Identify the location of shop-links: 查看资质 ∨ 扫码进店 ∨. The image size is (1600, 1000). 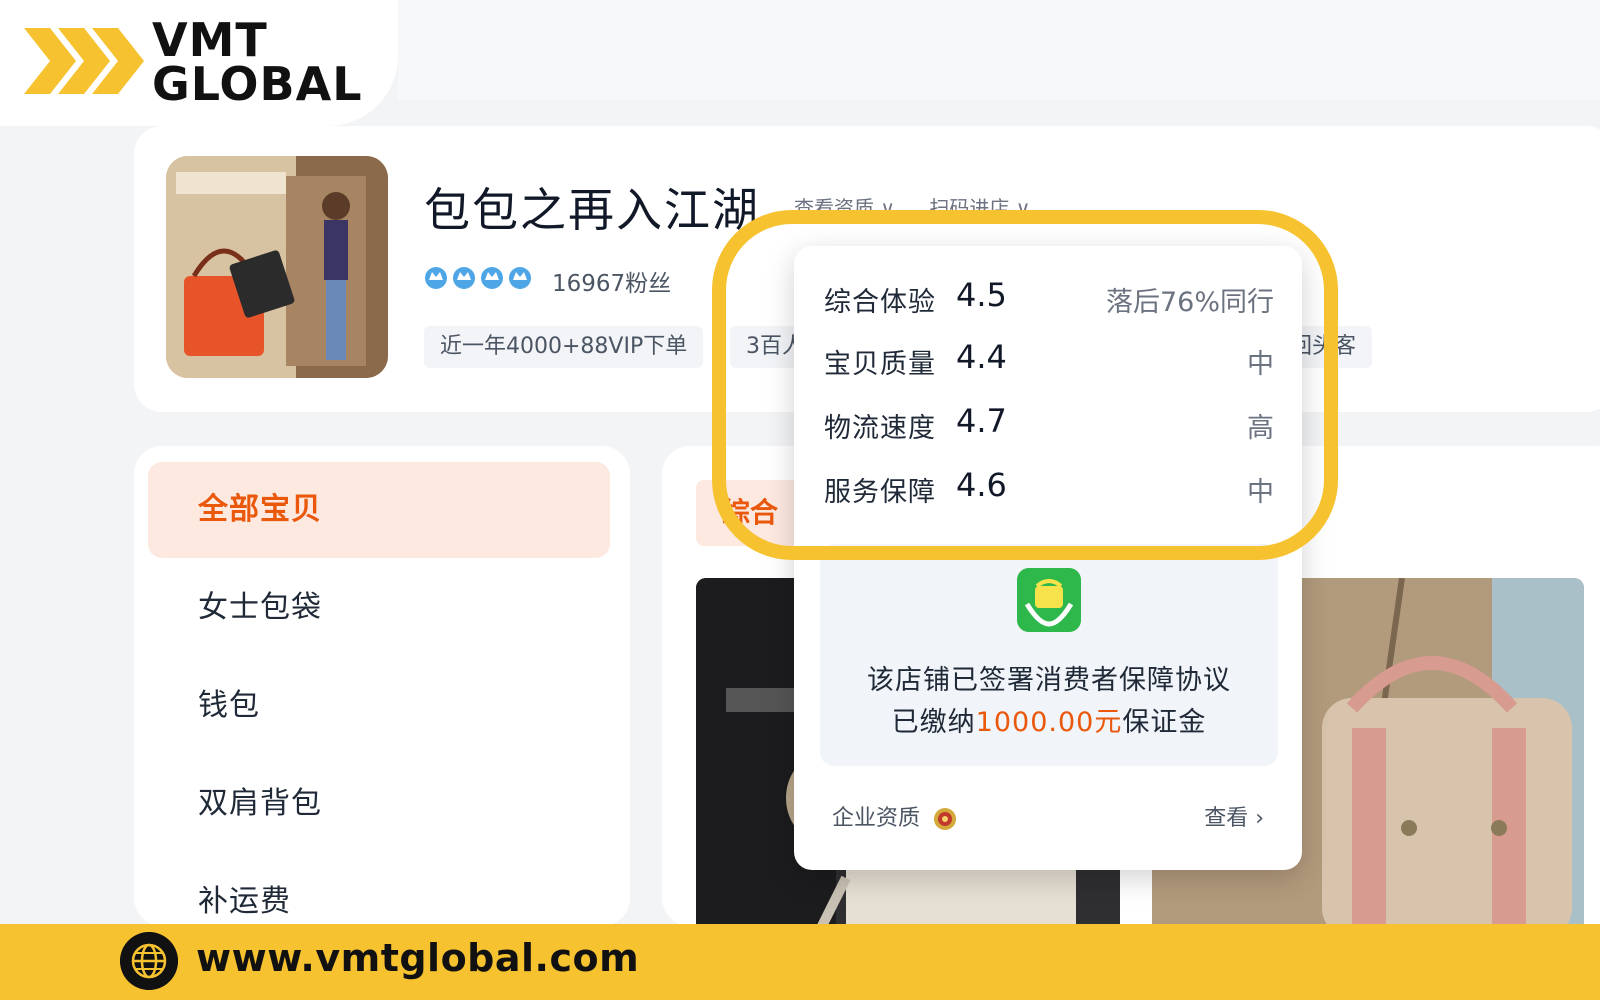
(926, 206).